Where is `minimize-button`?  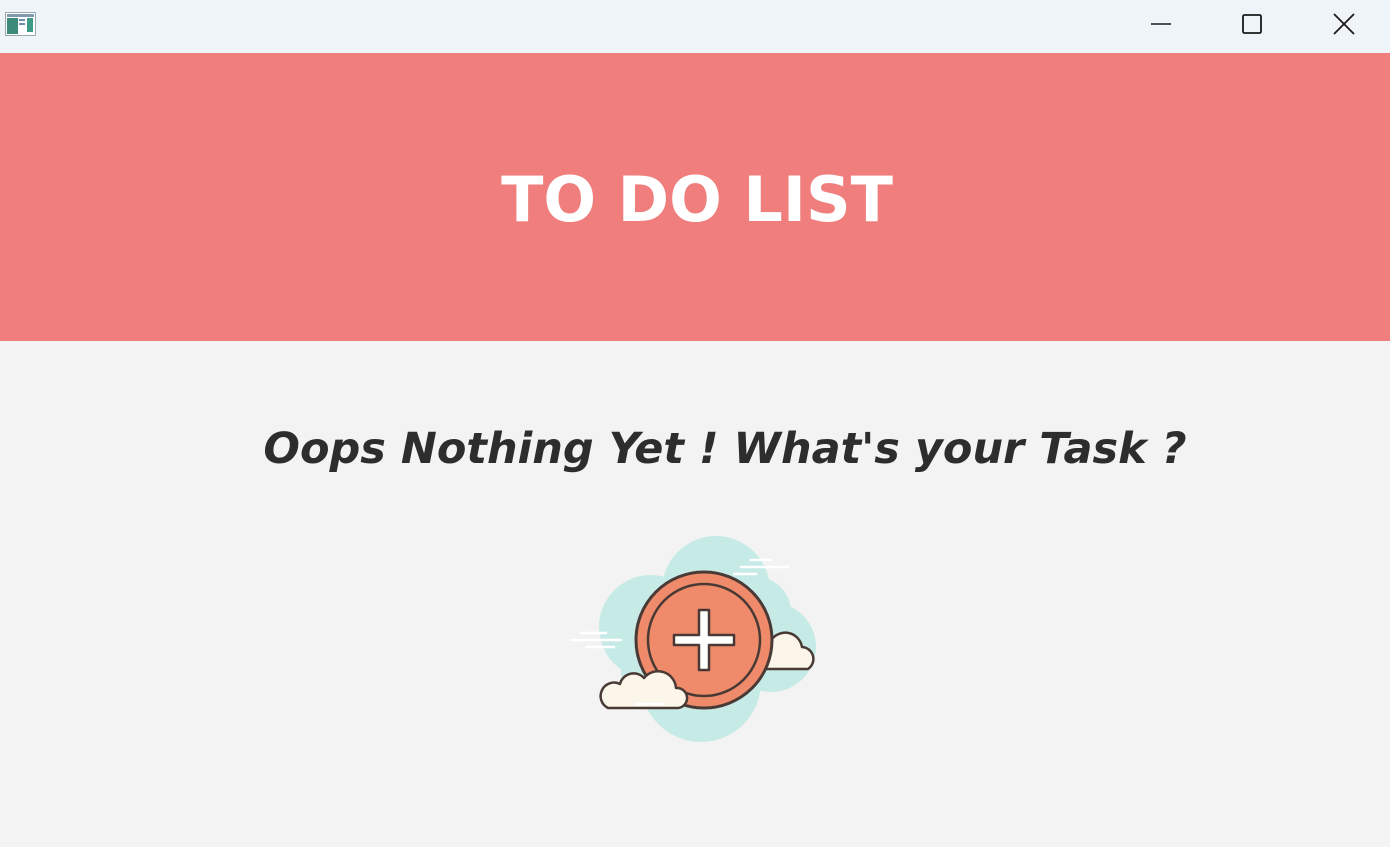 minimize-button is located at coordinates (1161, 24).